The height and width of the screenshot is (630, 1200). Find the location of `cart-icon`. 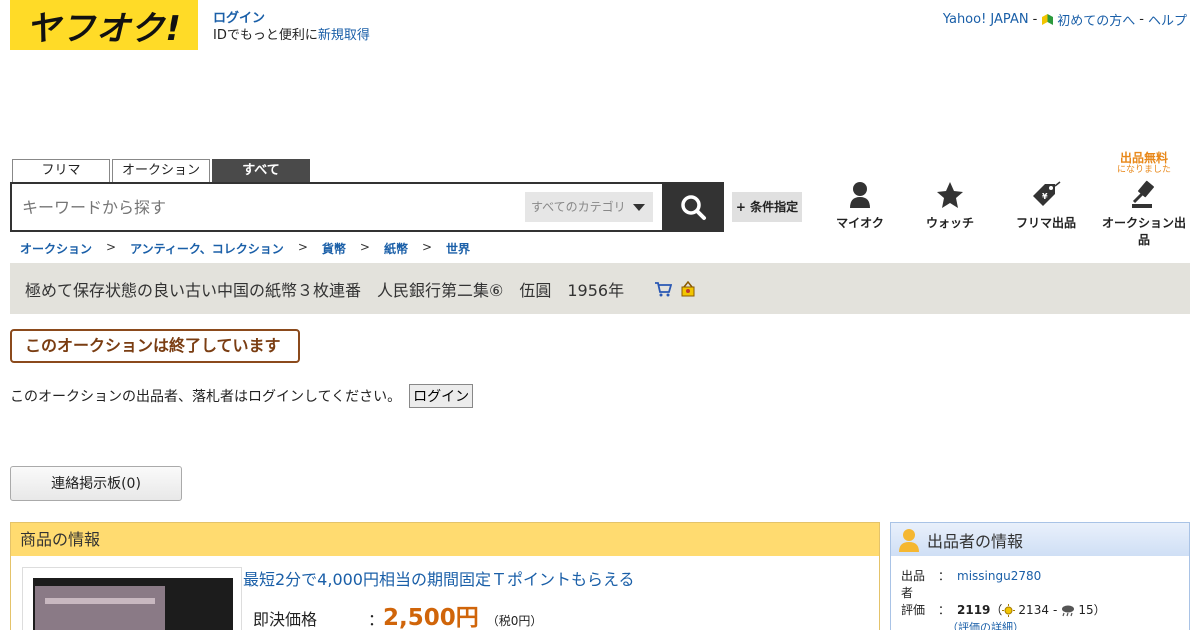

cart-icon is located at coordinates (664, 288).